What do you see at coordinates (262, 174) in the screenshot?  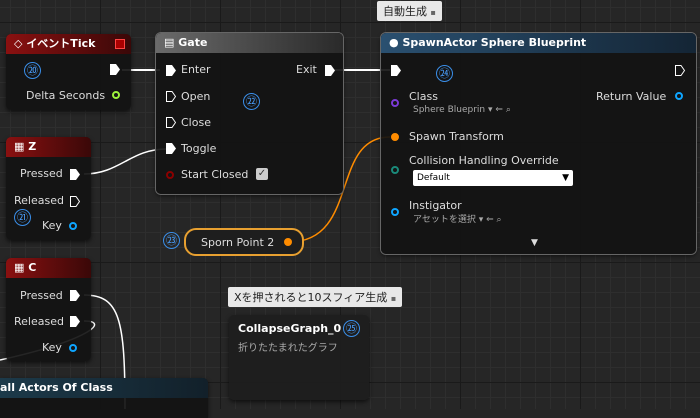 I see `start-closed-checkbox: ✓` at bounding box center [262, 174].